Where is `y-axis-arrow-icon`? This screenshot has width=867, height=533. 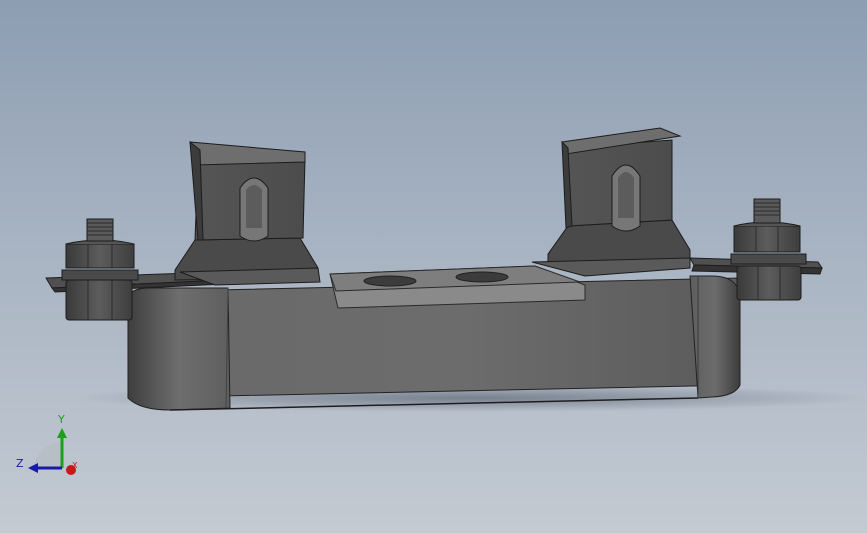
y-axis-arrow-icon is located at coordinates (62, 433).